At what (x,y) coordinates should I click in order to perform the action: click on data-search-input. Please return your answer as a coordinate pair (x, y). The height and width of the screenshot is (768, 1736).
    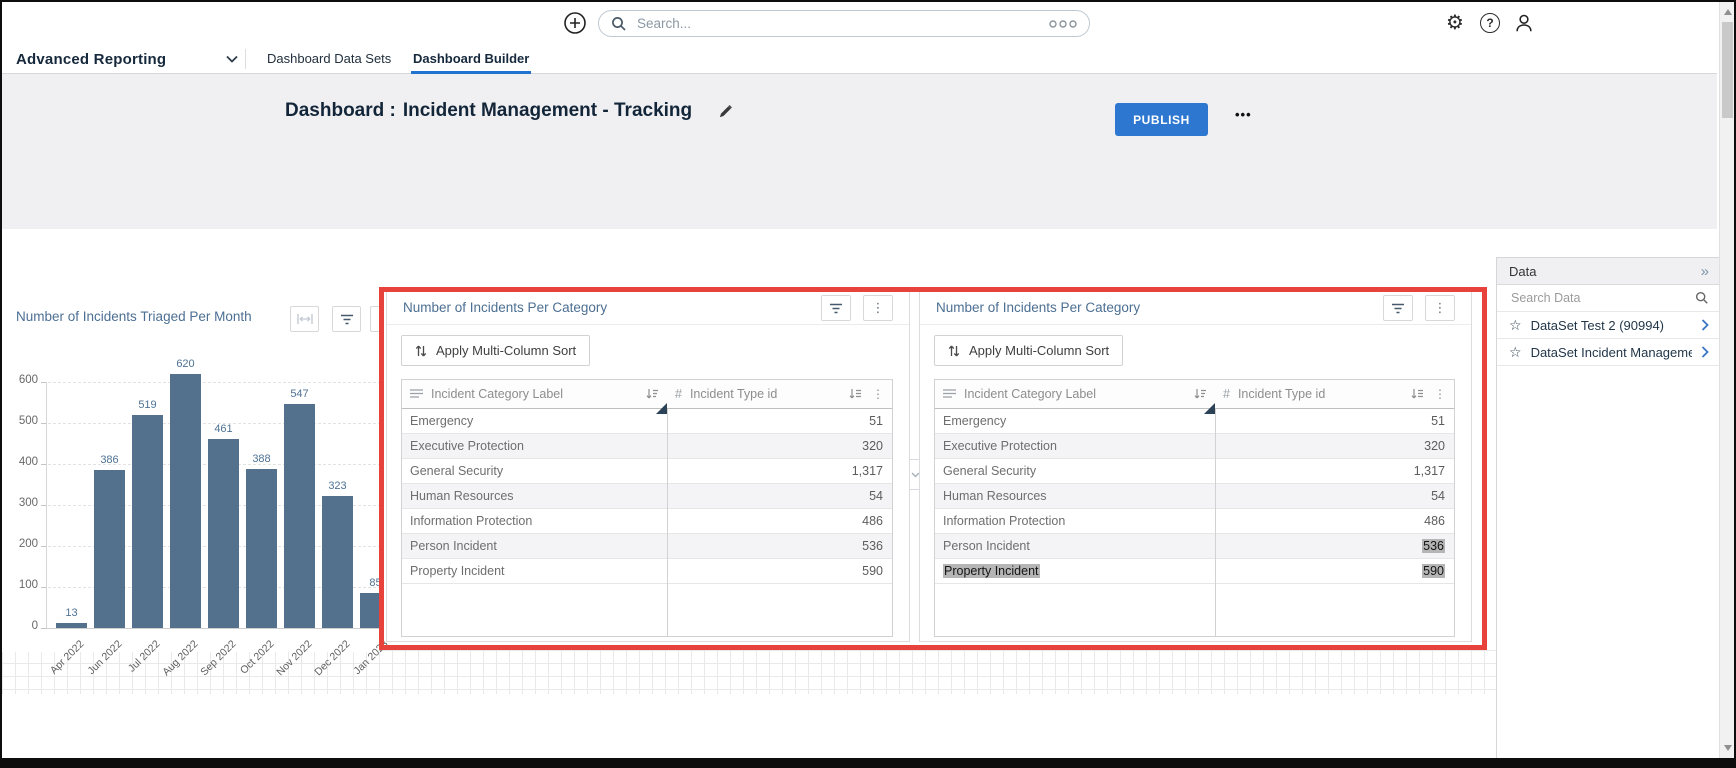
    Looking at the image, I should click on (1602, 298).